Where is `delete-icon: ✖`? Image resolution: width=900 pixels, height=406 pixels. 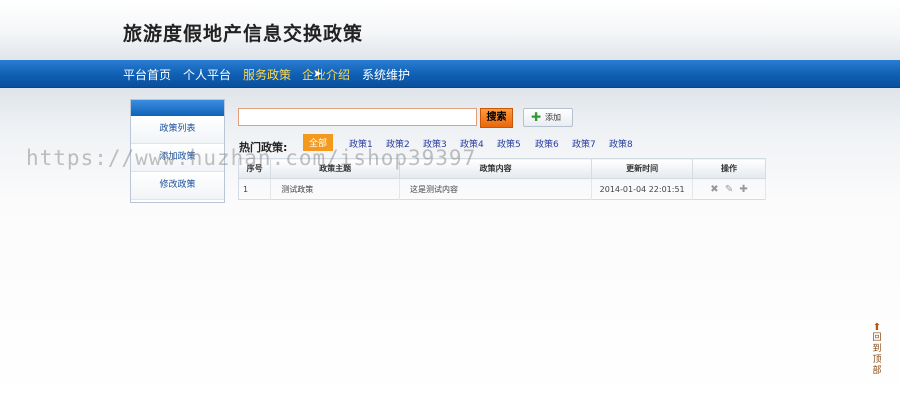 delete-icon: ✖ is located at coordinates (714, 189).